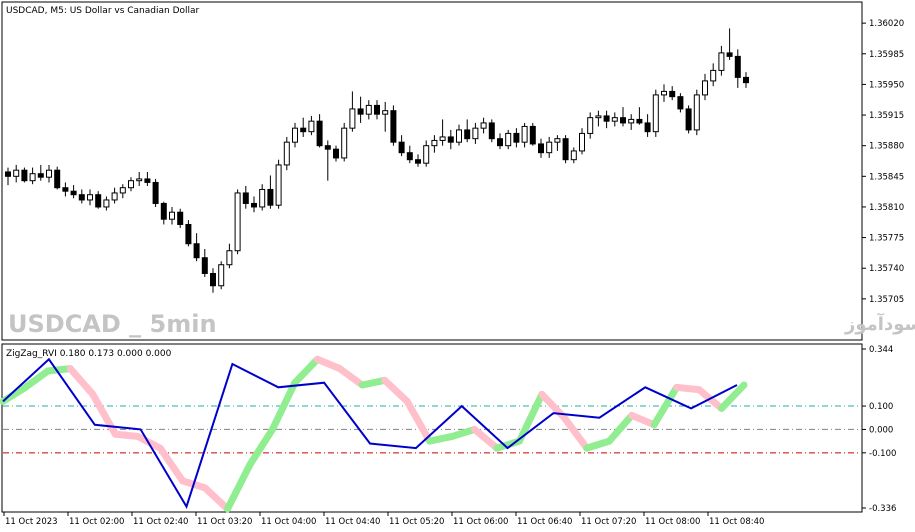  Describe the element at coordinates (112, 324) in the screenshot. I see `watermark-symbol: USDCAD _ 5min` at that location.